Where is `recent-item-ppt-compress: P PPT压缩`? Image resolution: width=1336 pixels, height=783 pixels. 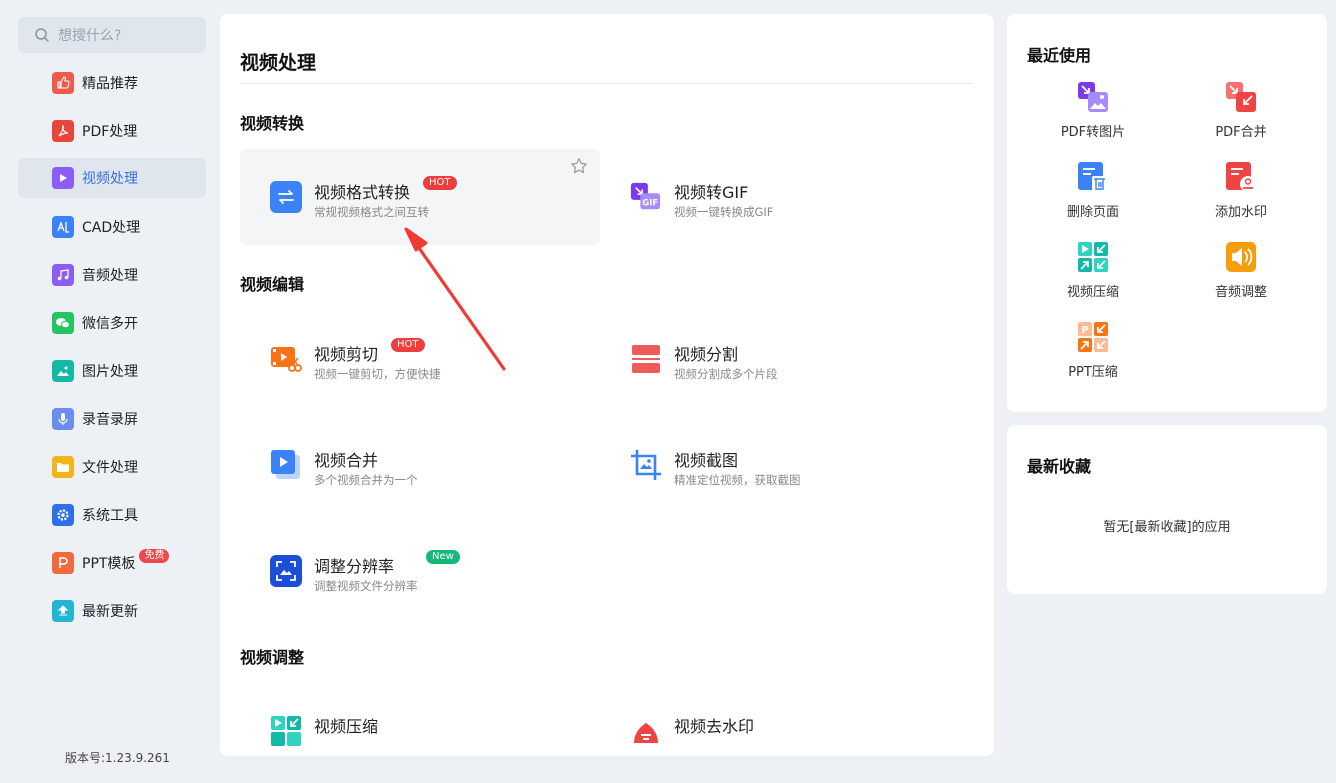 recent-item-ppt-compress: P PPT压缩 is located at coordinates (1093, 357).